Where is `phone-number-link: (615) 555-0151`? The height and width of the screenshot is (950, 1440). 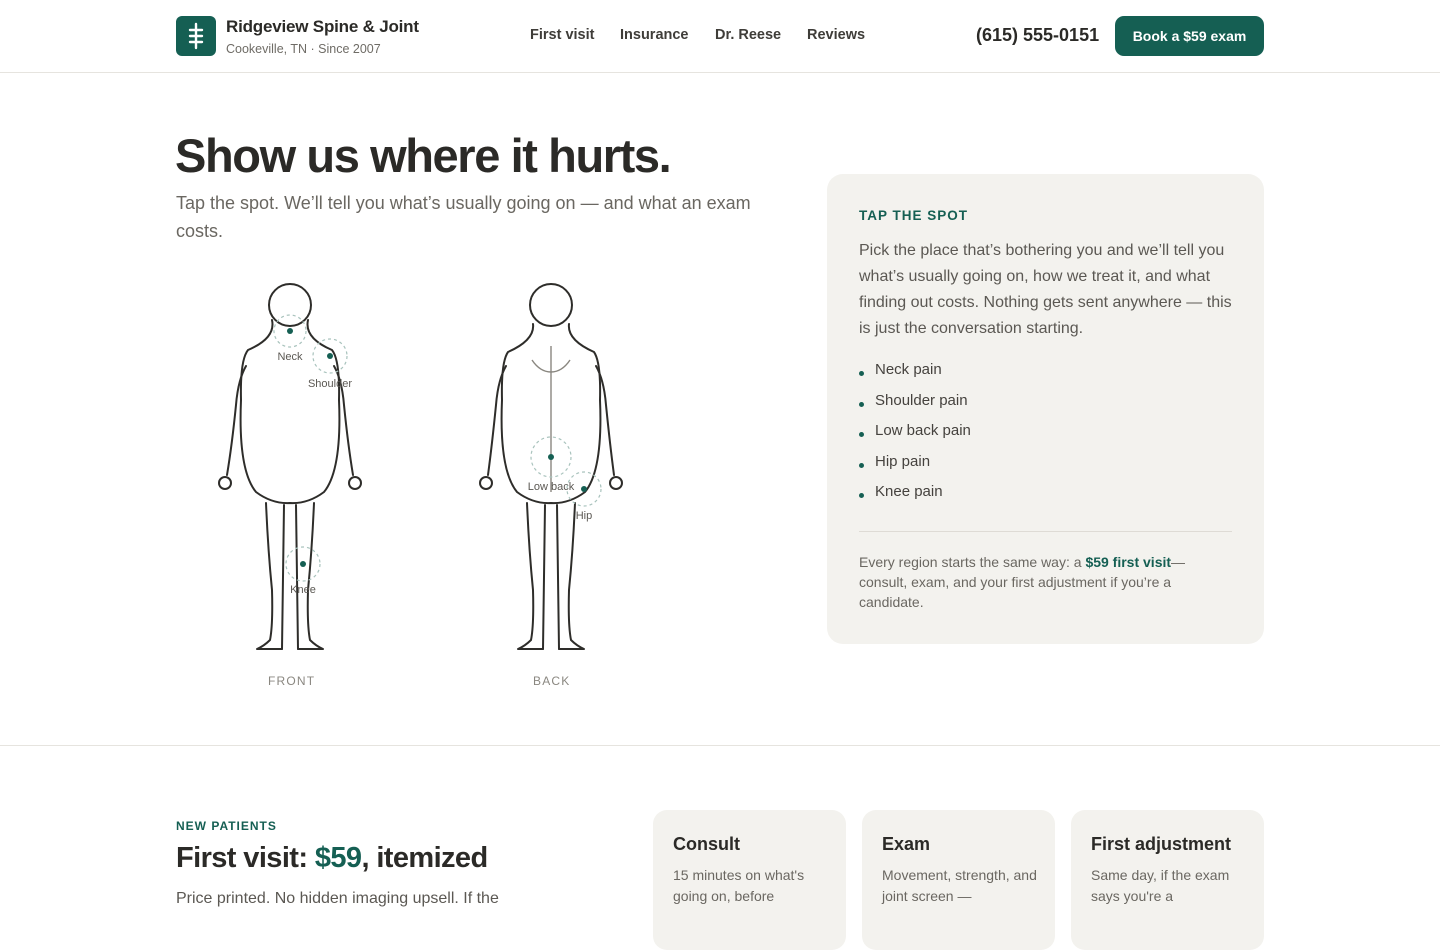
phone-number-link: (615) 555-0151 is located at coordinates (1037, 35).